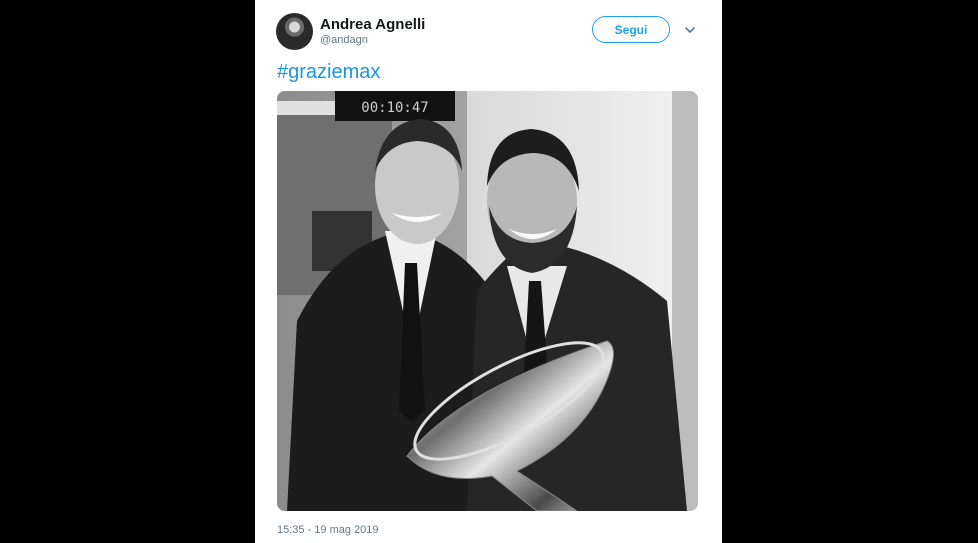  I want to click on tweet-timestamp: 15:35 - 19 mag 2019, so click(328, 530).